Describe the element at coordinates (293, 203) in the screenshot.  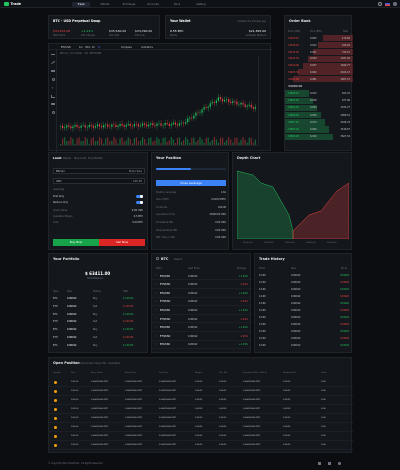
I see `depth-chart` at that location.